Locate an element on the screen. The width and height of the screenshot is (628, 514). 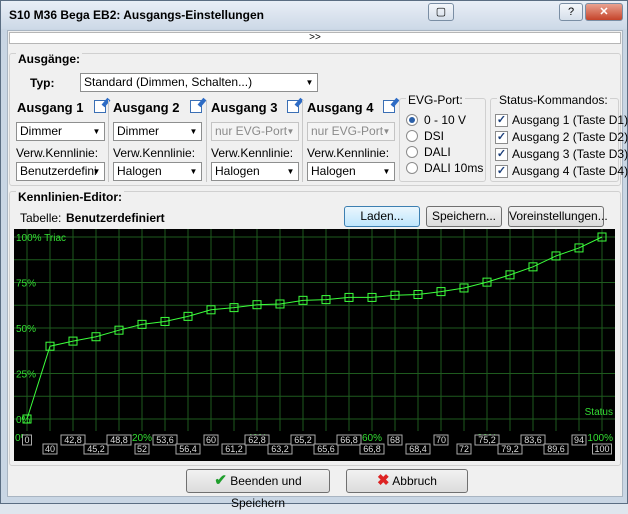
data-label: 60 is located at coordinates (211, 440).